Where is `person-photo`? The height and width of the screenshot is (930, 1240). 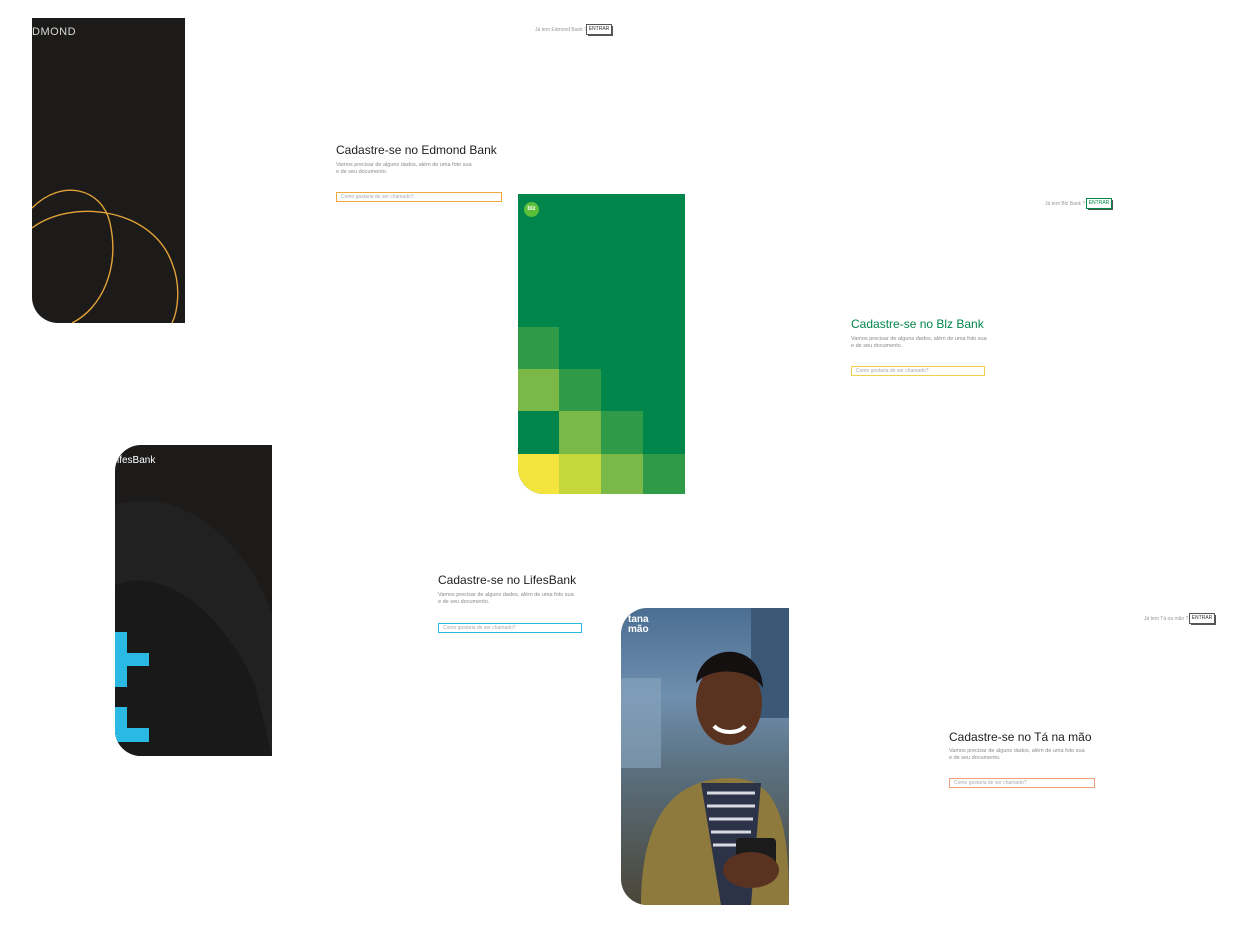
person-photo is located at coordinates (705, 756).